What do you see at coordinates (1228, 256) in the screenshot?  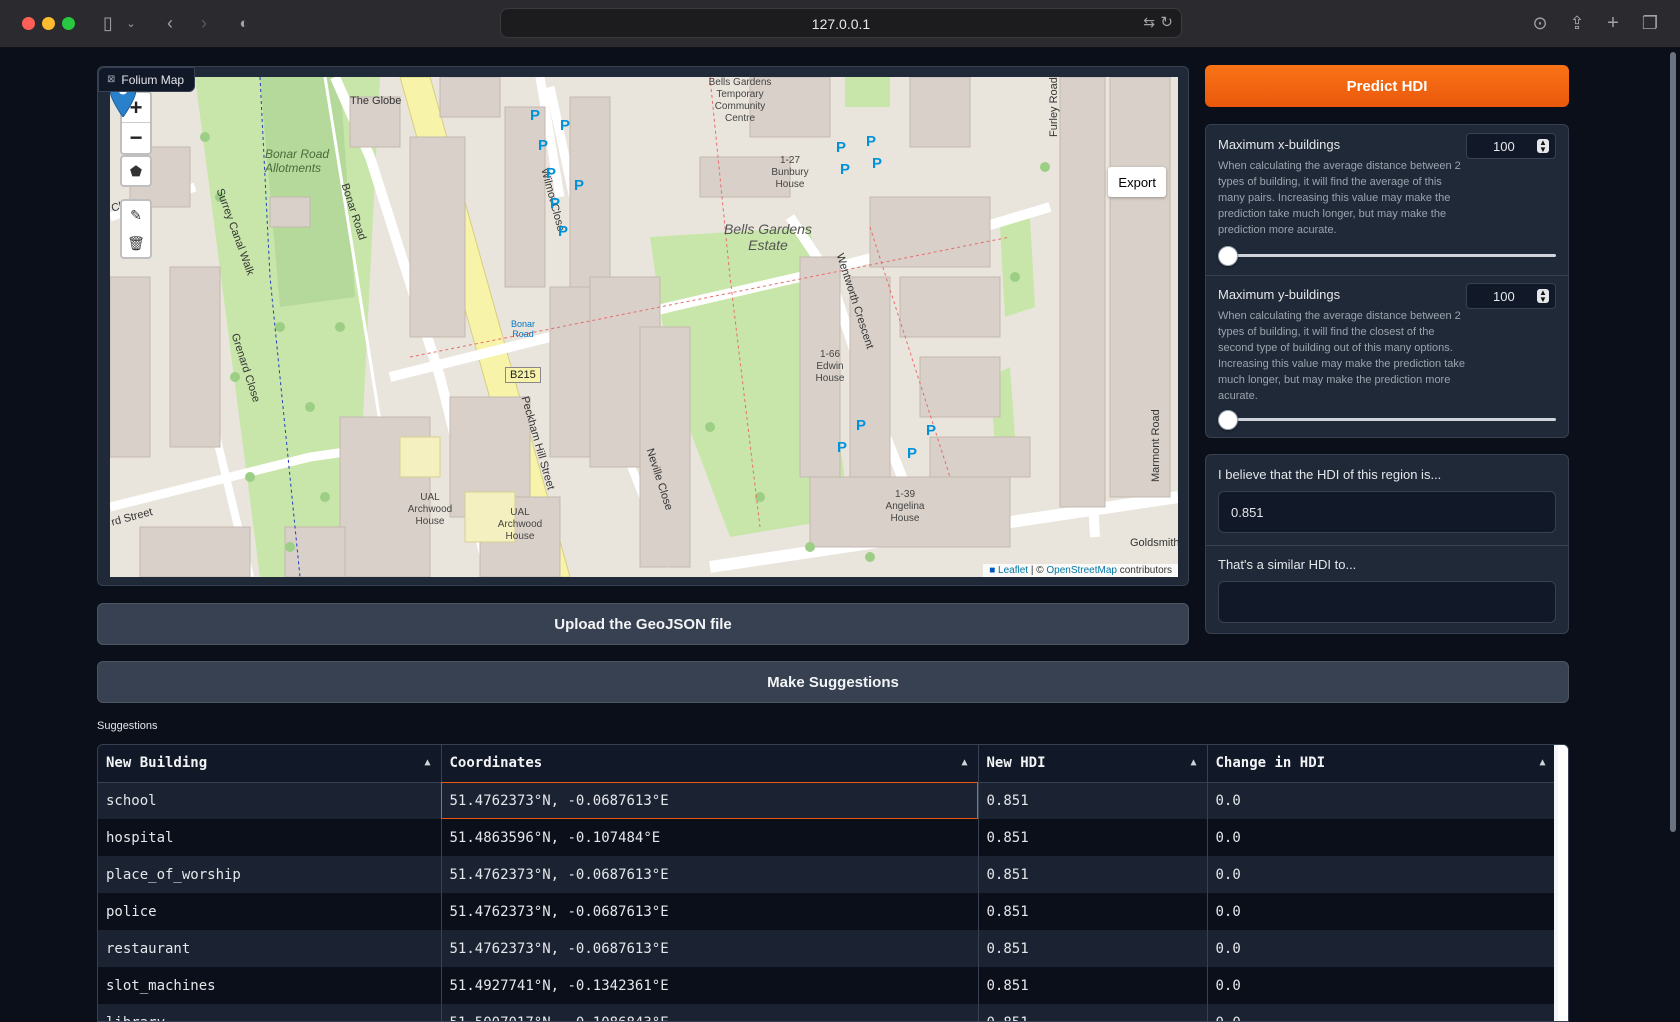 I see `slider-x-thumb` at bounding box center [1228, 256].